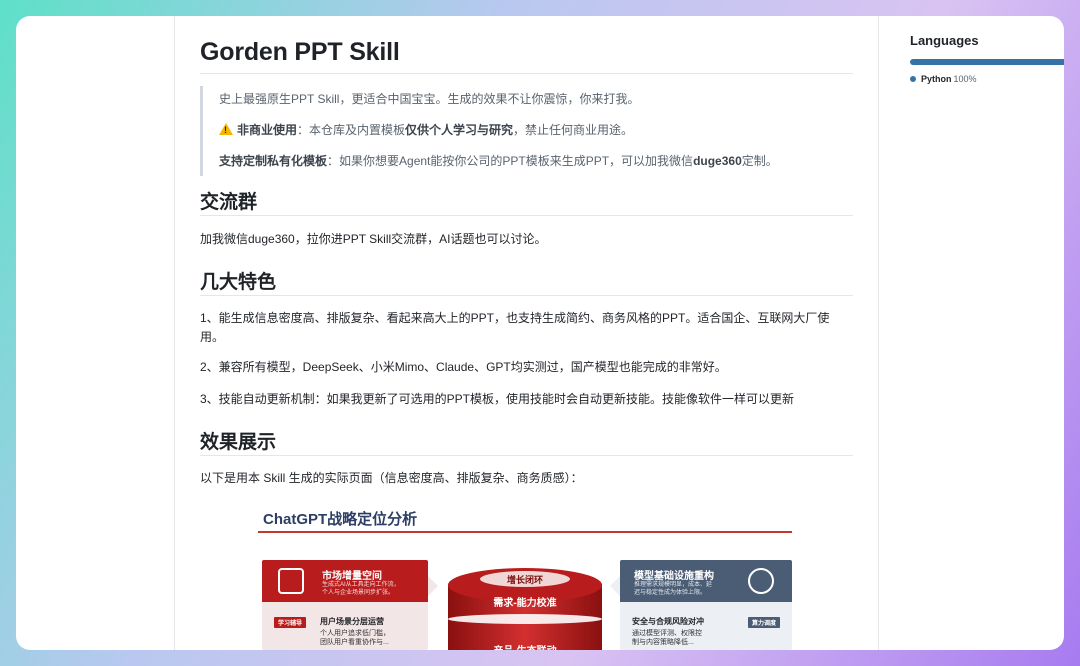 The width and height of the screenshot is (1080, 666). I want to click on item-line: 通过模型评测、权限控, so click(667, 633).